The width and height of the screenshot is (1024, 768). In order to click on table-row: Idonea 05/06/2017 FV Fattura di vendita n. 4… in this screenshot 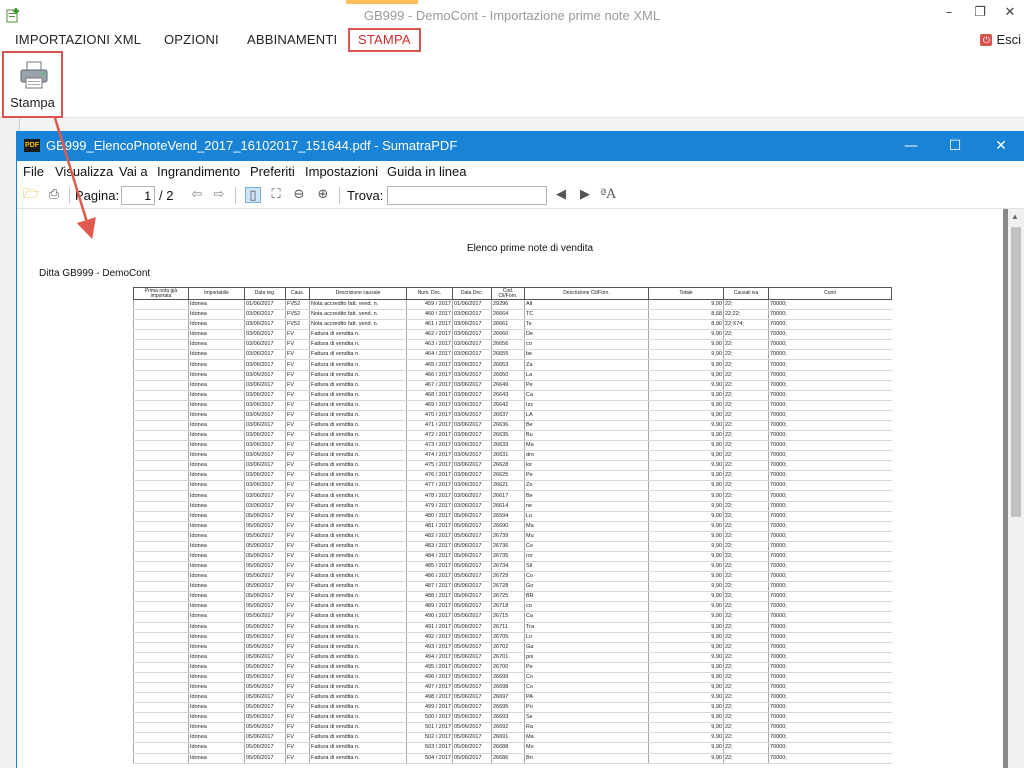, I will do `click(512, 627)`.